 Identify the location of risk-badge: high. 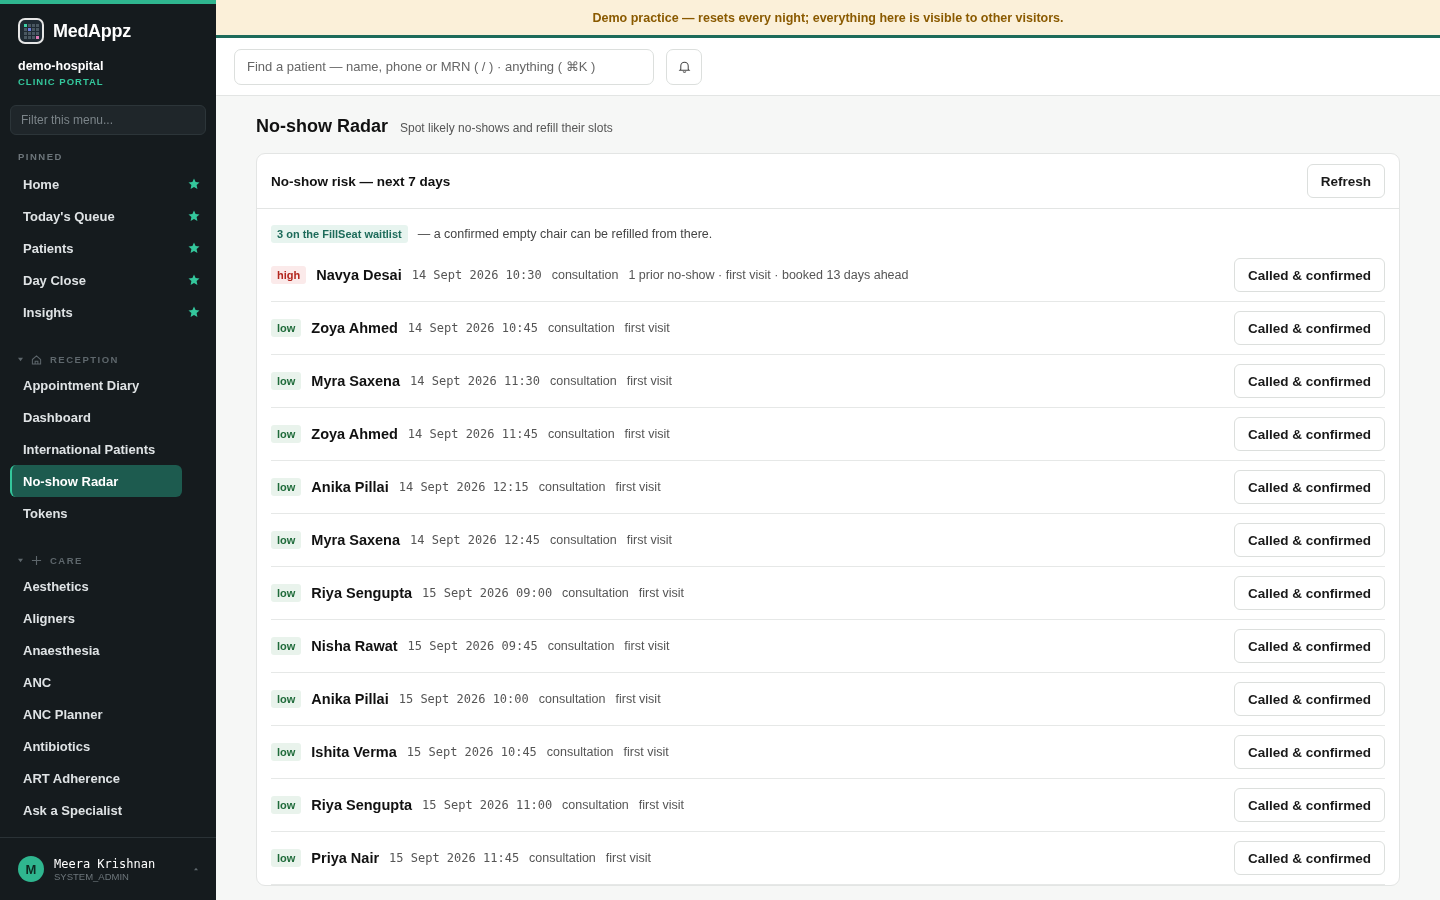
(289, 275).